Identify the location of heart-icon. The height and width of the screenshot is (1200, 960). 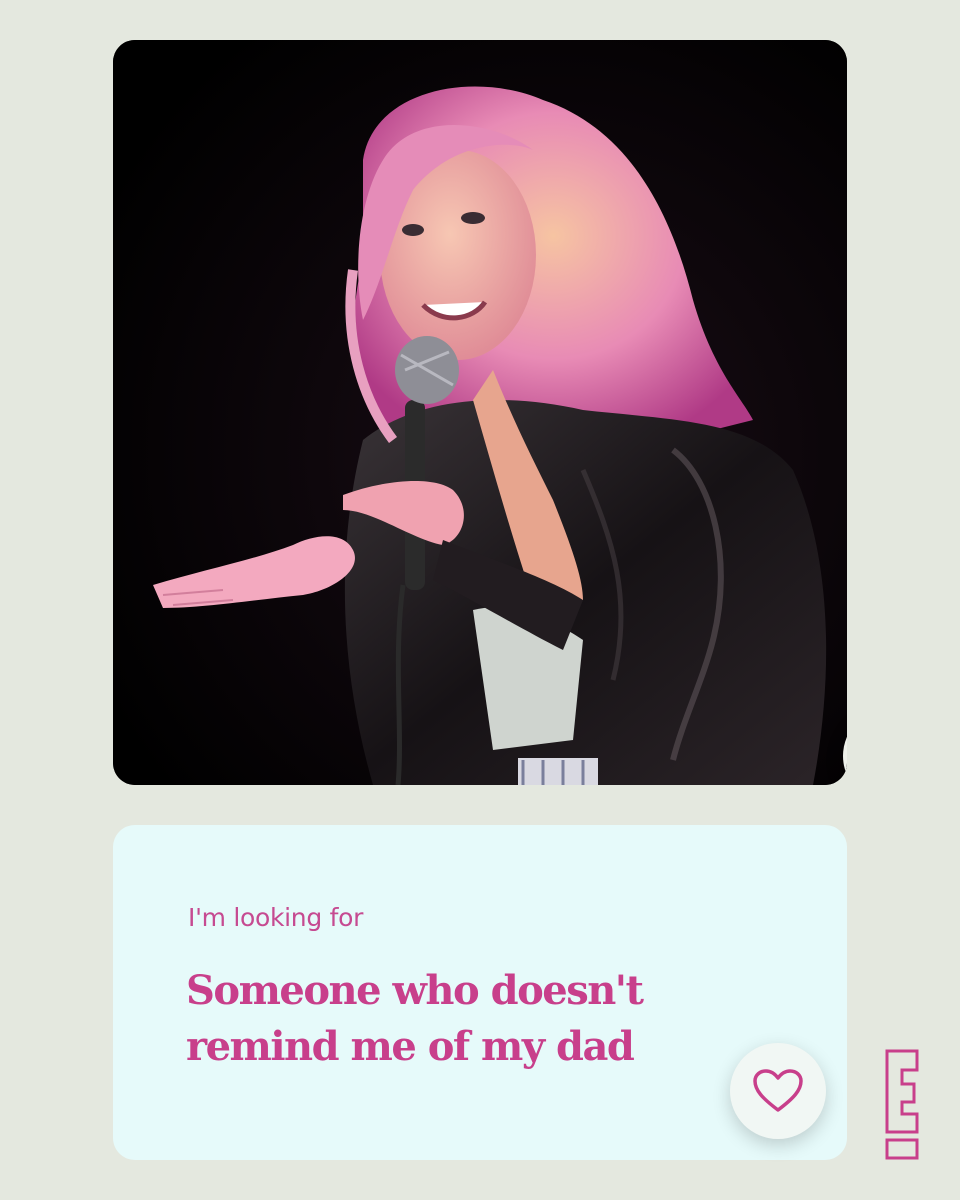
(778, 1090).